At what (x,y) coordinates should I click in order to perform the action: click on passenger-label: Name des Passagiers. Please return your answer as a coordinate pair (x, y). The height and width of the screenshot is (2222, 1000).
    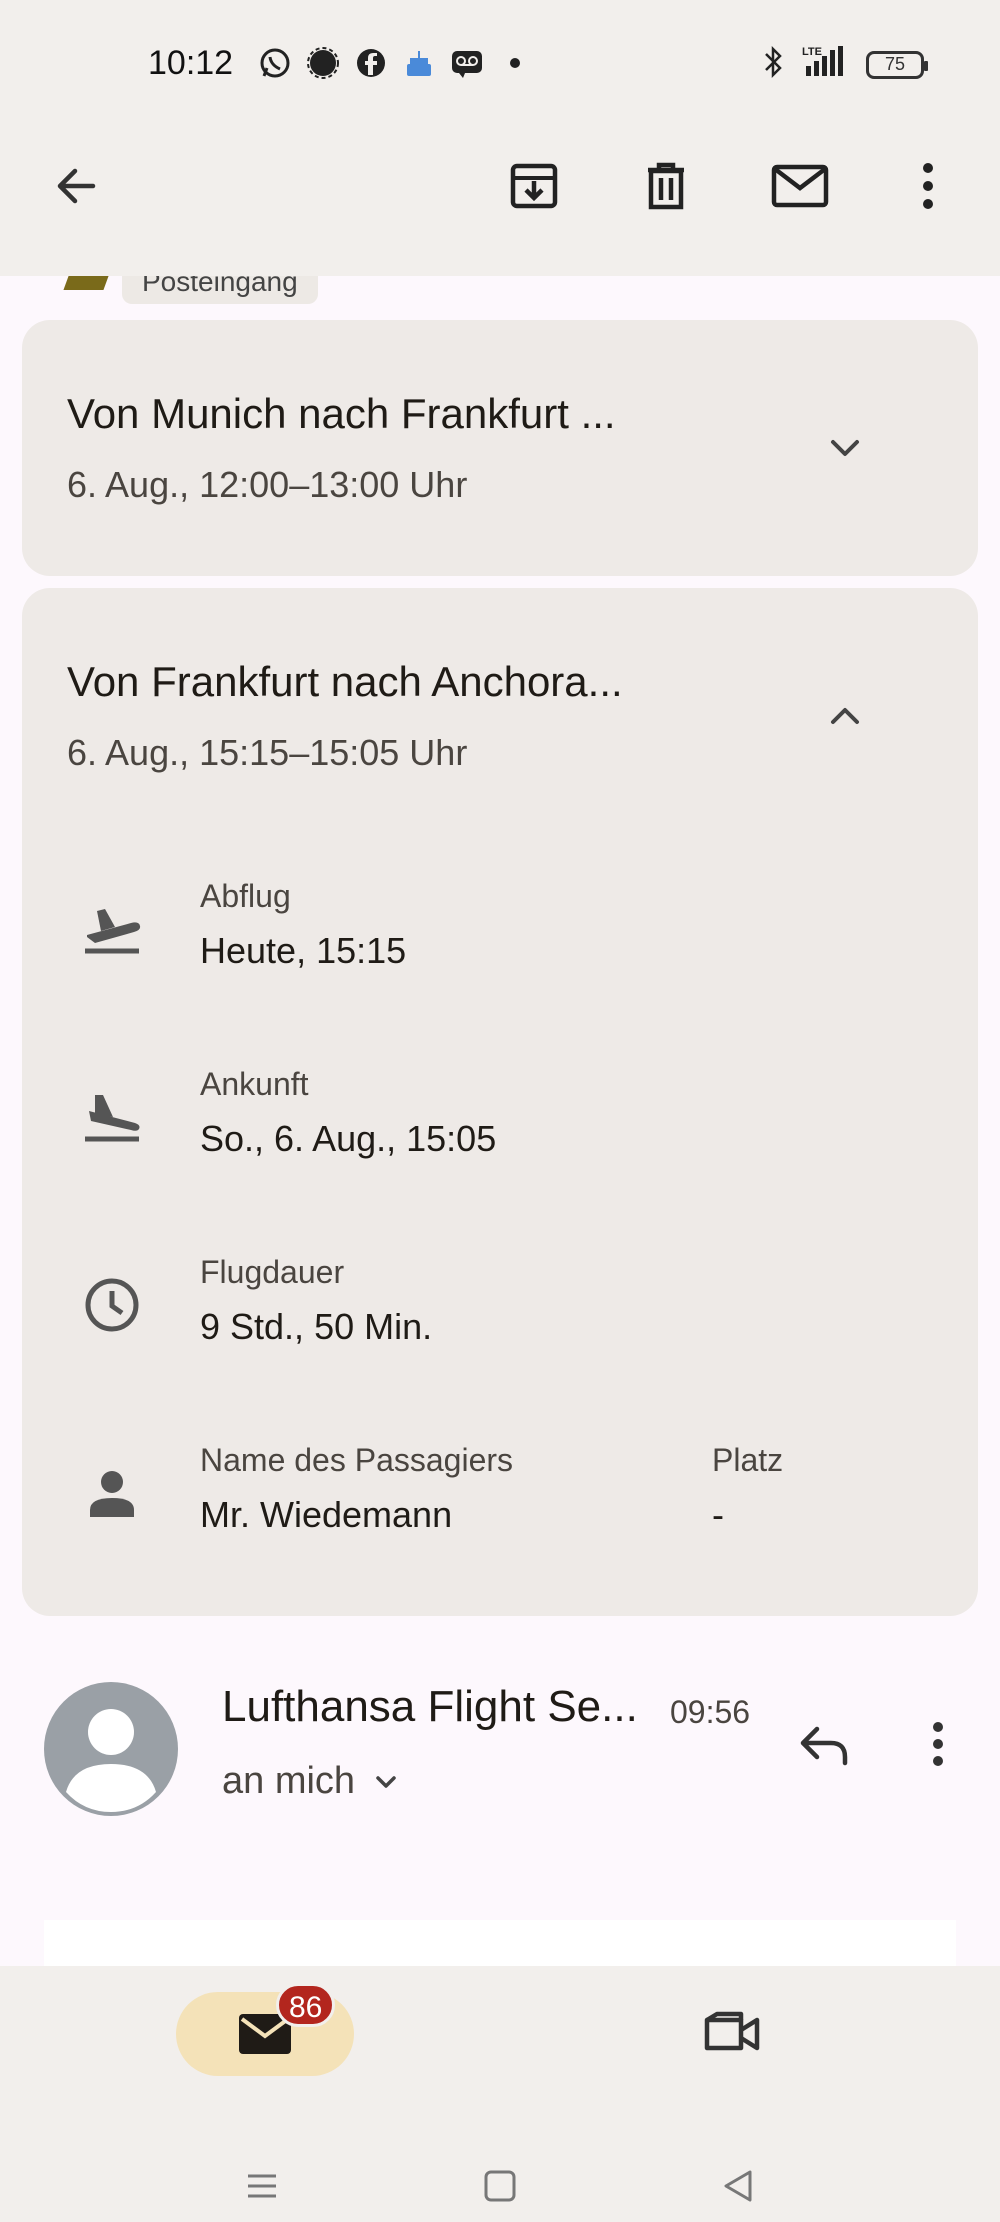
    Looking at the image, I should click on (357, 1460).